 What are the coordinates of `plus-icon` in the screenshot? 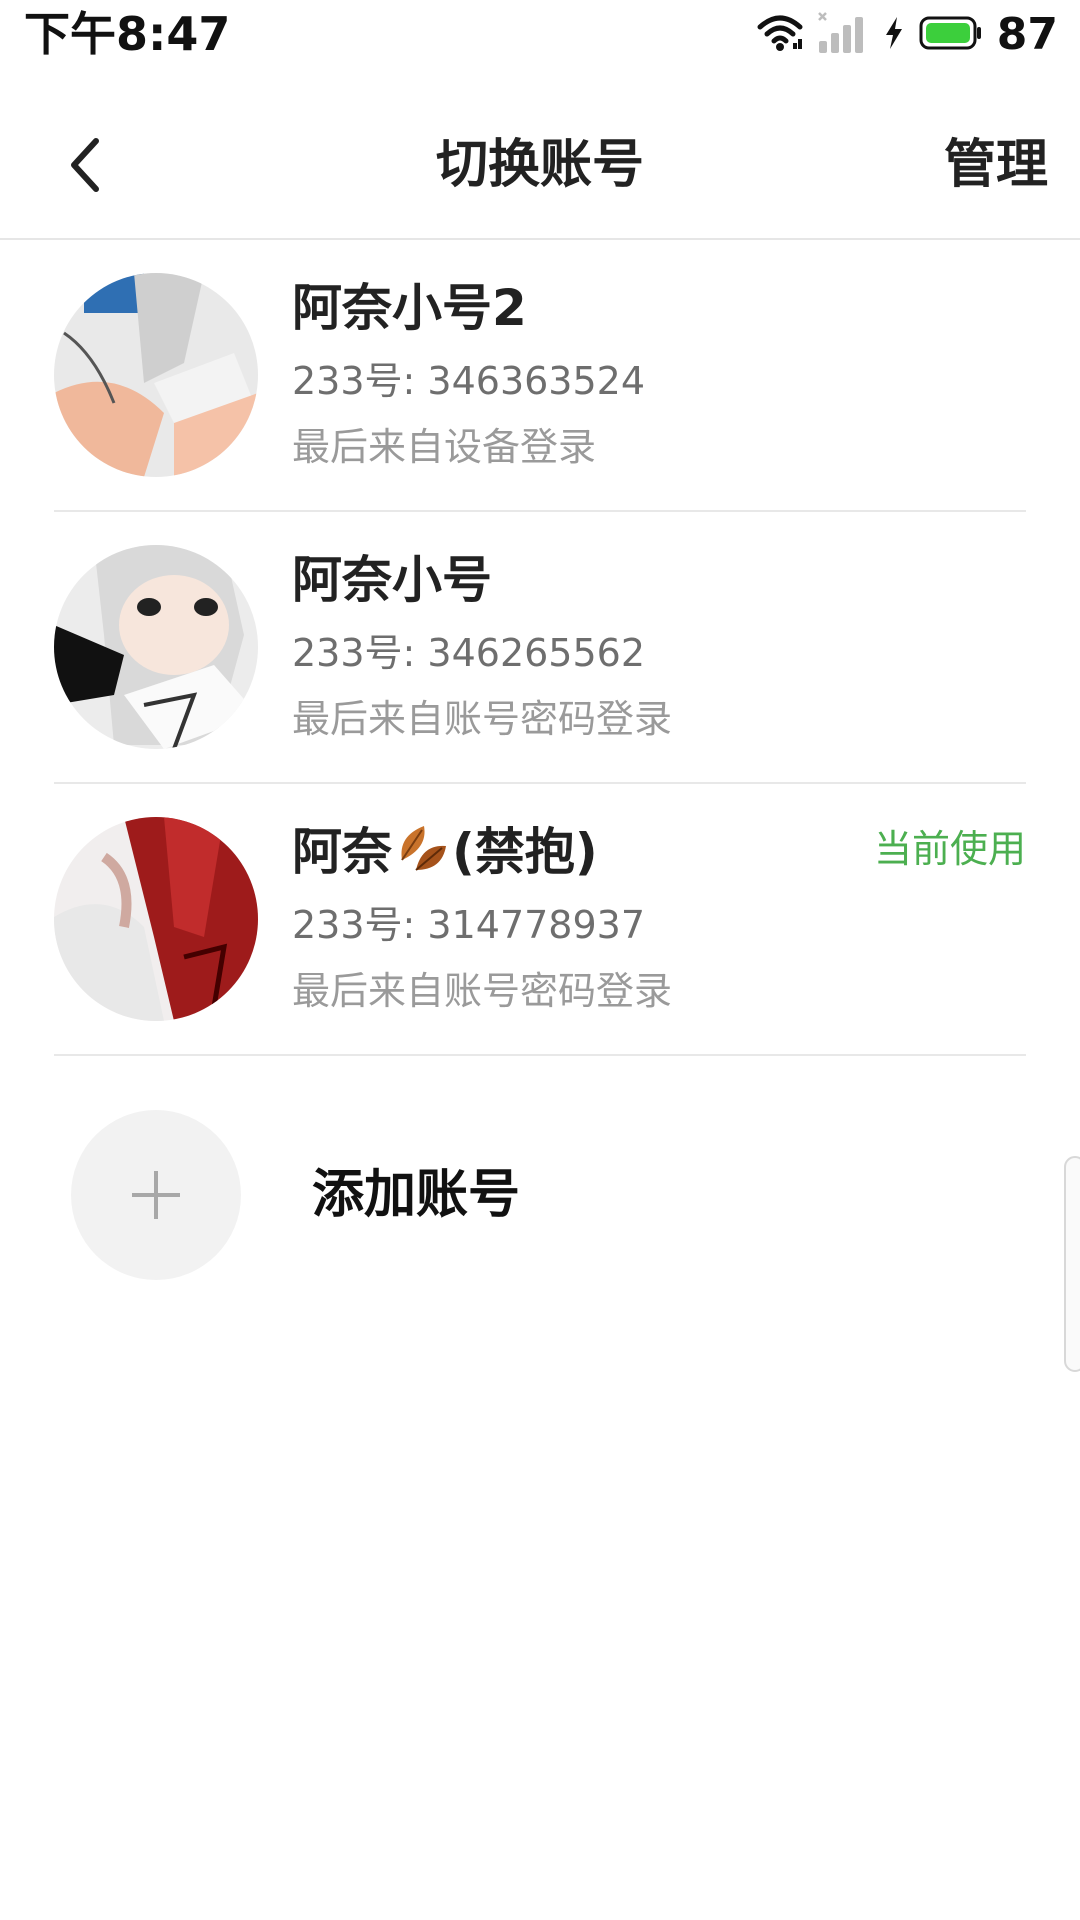 It's located at (156, 1195).